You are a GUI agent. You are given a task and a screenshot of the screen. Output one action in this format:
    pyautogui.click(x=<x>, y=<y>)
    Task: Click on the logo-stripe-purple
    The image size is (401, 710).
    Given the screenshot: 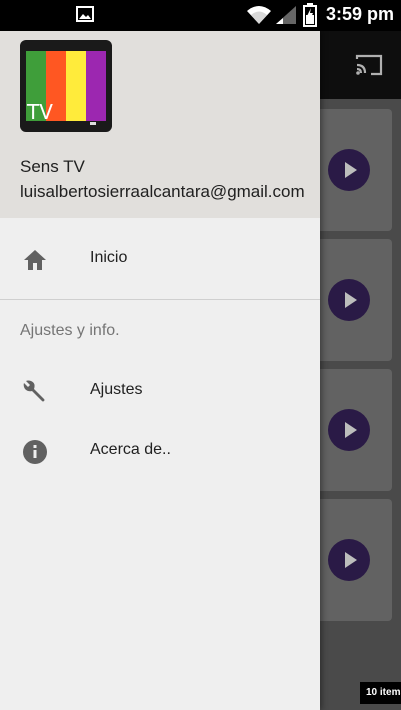 What is the action you would take?
    pyautogui.click(x=96, y=86)
    